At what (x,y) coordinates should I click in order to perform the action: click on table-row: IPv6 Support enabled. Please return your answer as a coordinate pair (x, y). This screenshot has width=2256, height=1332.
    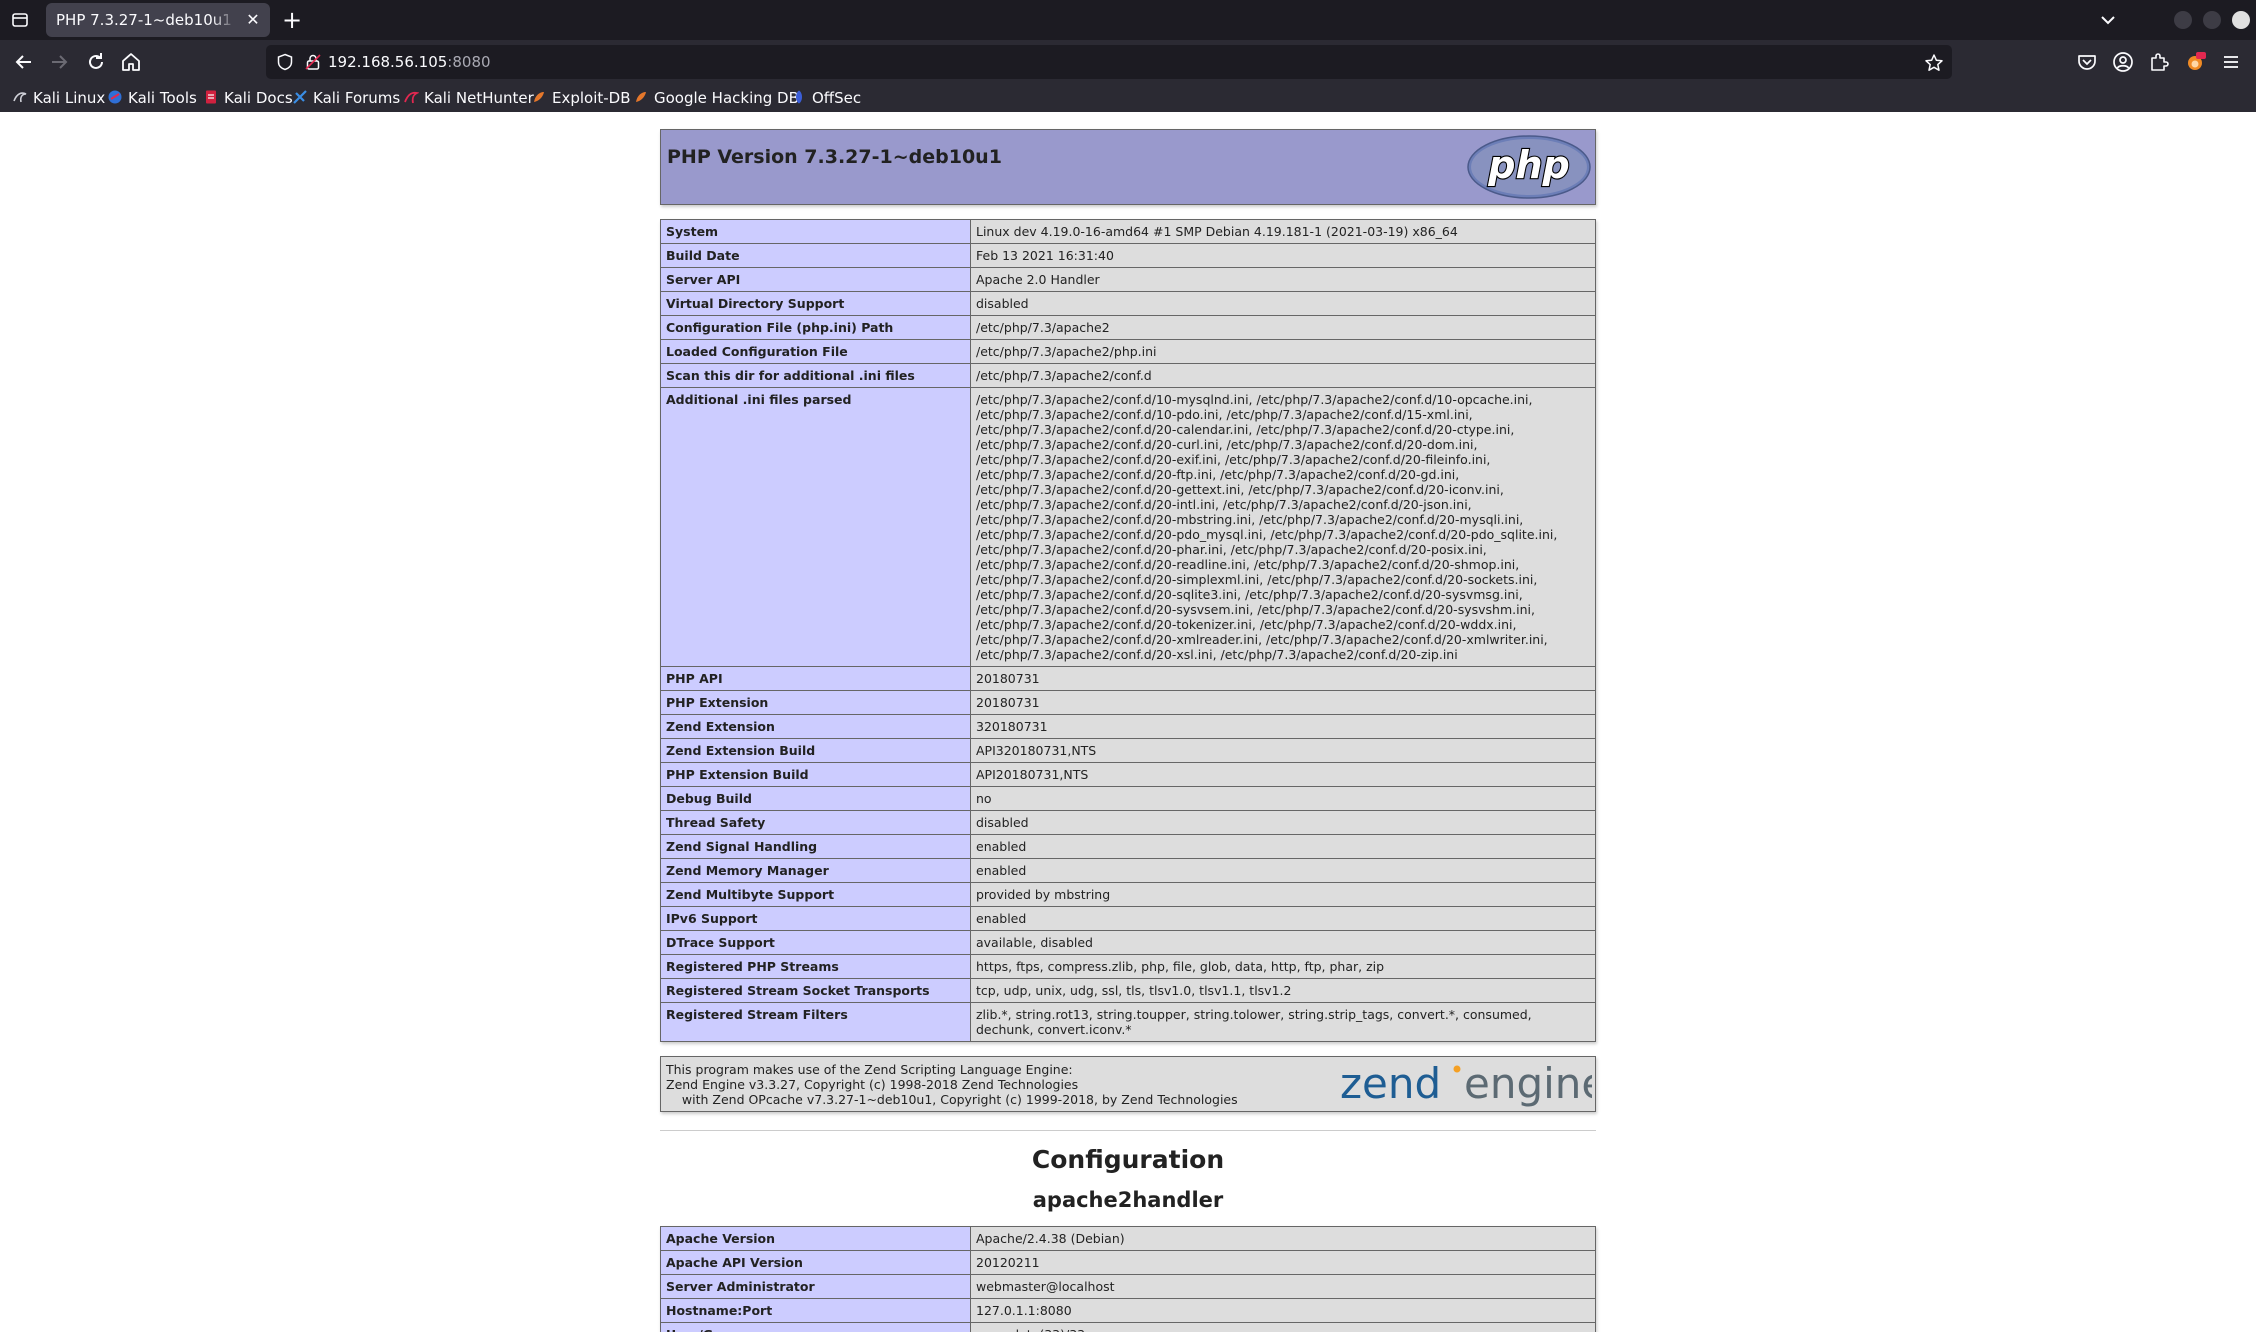
    Looking at the image, I should click on (1128, 918).